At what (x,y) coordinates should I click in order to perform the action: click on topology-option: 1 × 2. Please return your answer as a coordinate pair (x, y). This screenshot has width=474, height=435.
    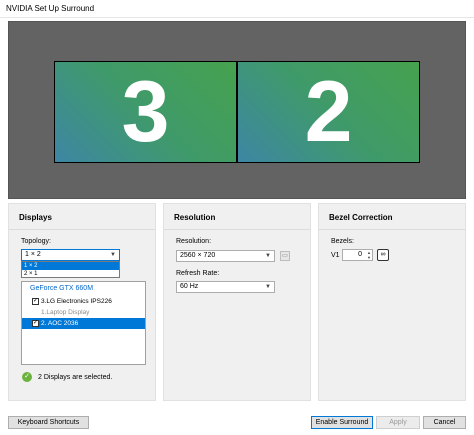
    Looking at the image, I should click on (70, 266).